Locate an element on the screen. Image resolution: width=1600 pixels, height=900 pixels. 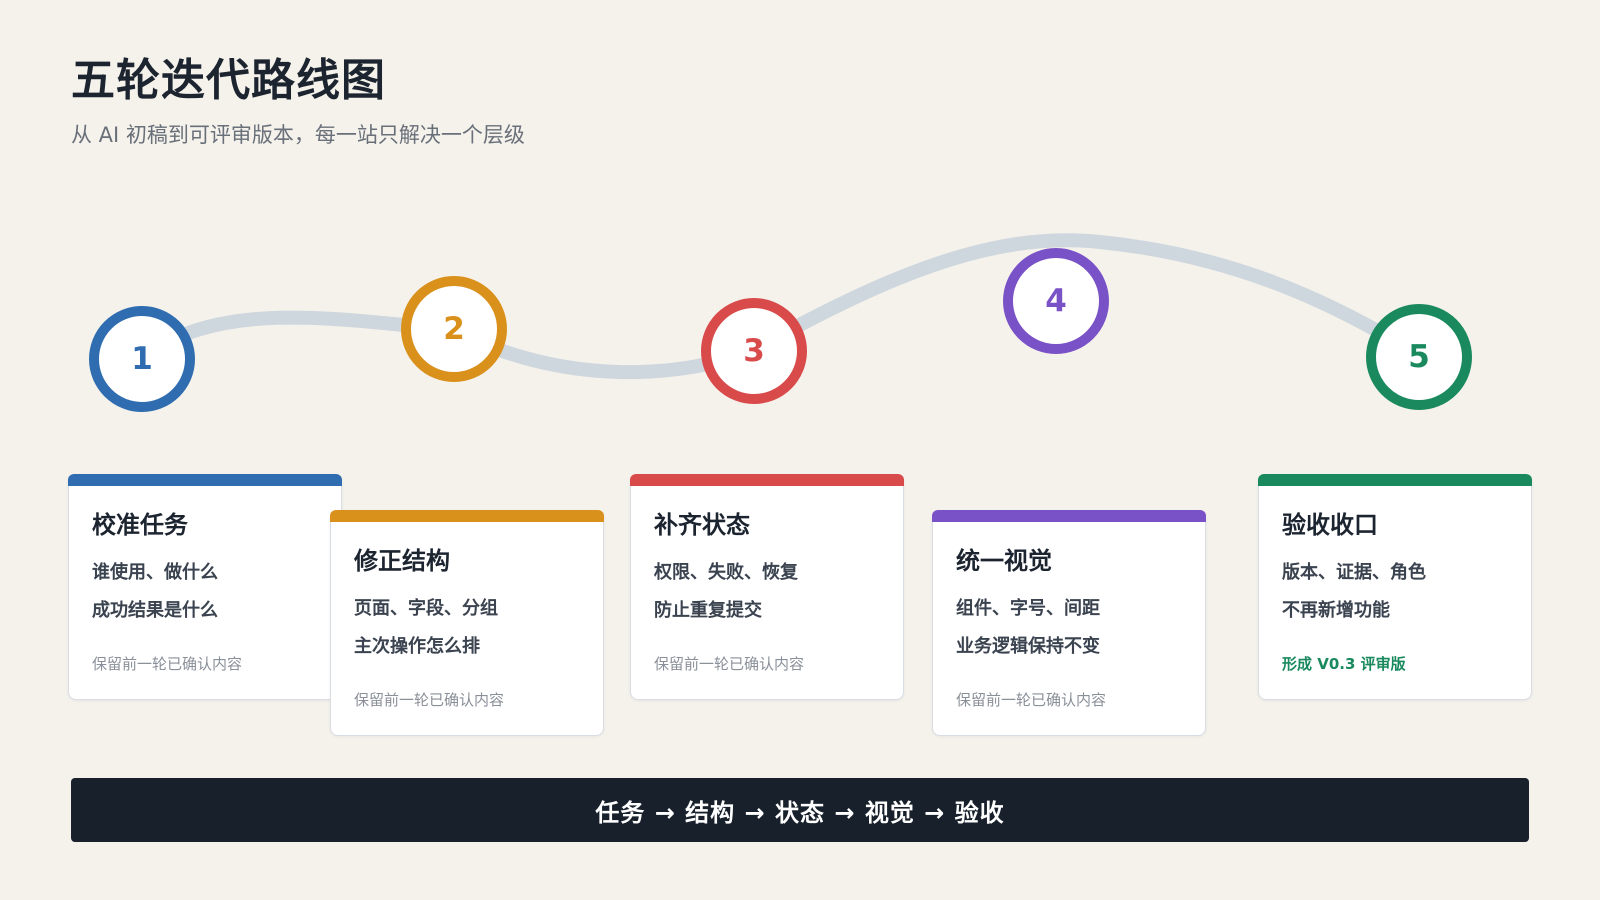
card-title: 校准任务 is located at coordinates (140, 525).